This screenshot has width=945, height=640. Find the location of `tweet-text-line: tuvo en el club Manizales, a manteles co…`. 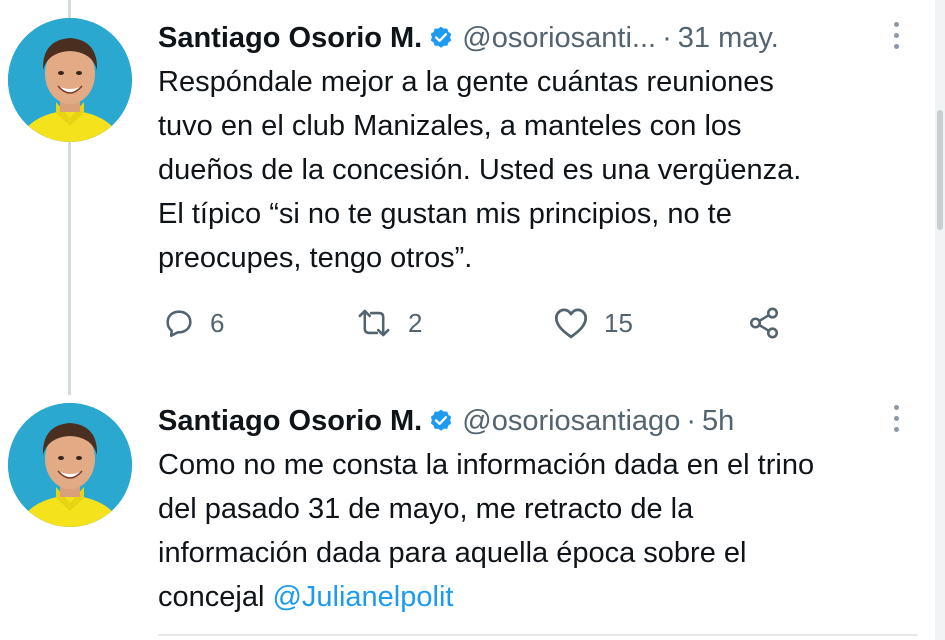

tweet-text-line: tuvo en el club Manizales, a manteles co… is located at coordinates (450, 126).